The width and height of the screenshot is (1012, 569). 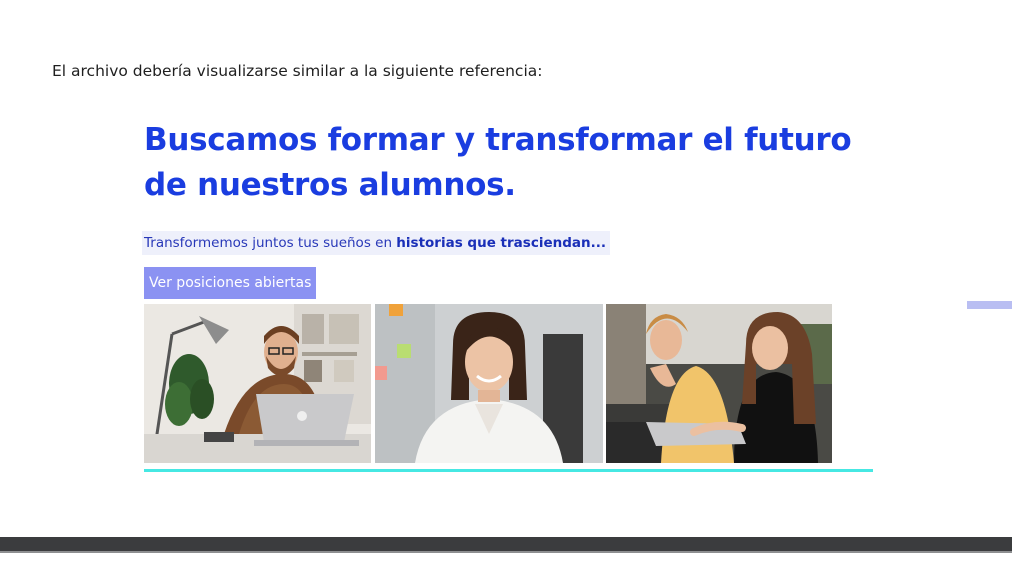 I want to click on two-women-laptop-photo, so click(x=719, y=383).